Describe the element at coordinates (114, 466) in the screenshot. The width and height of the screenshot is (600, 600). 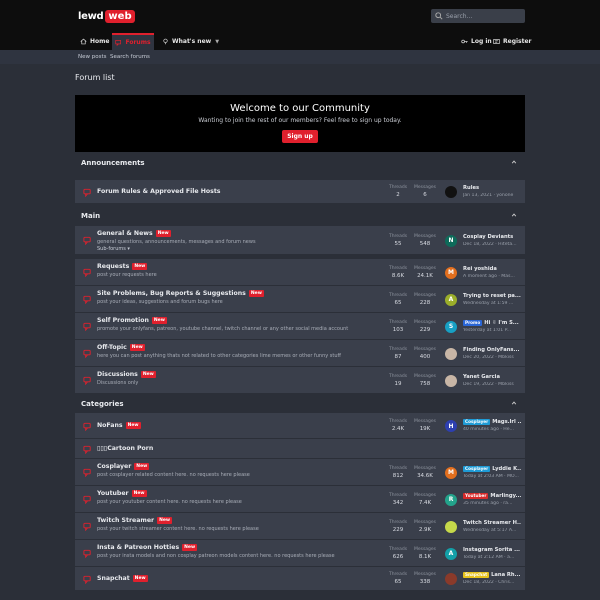
I see `forum-title-text: Cosplayer` at that location.